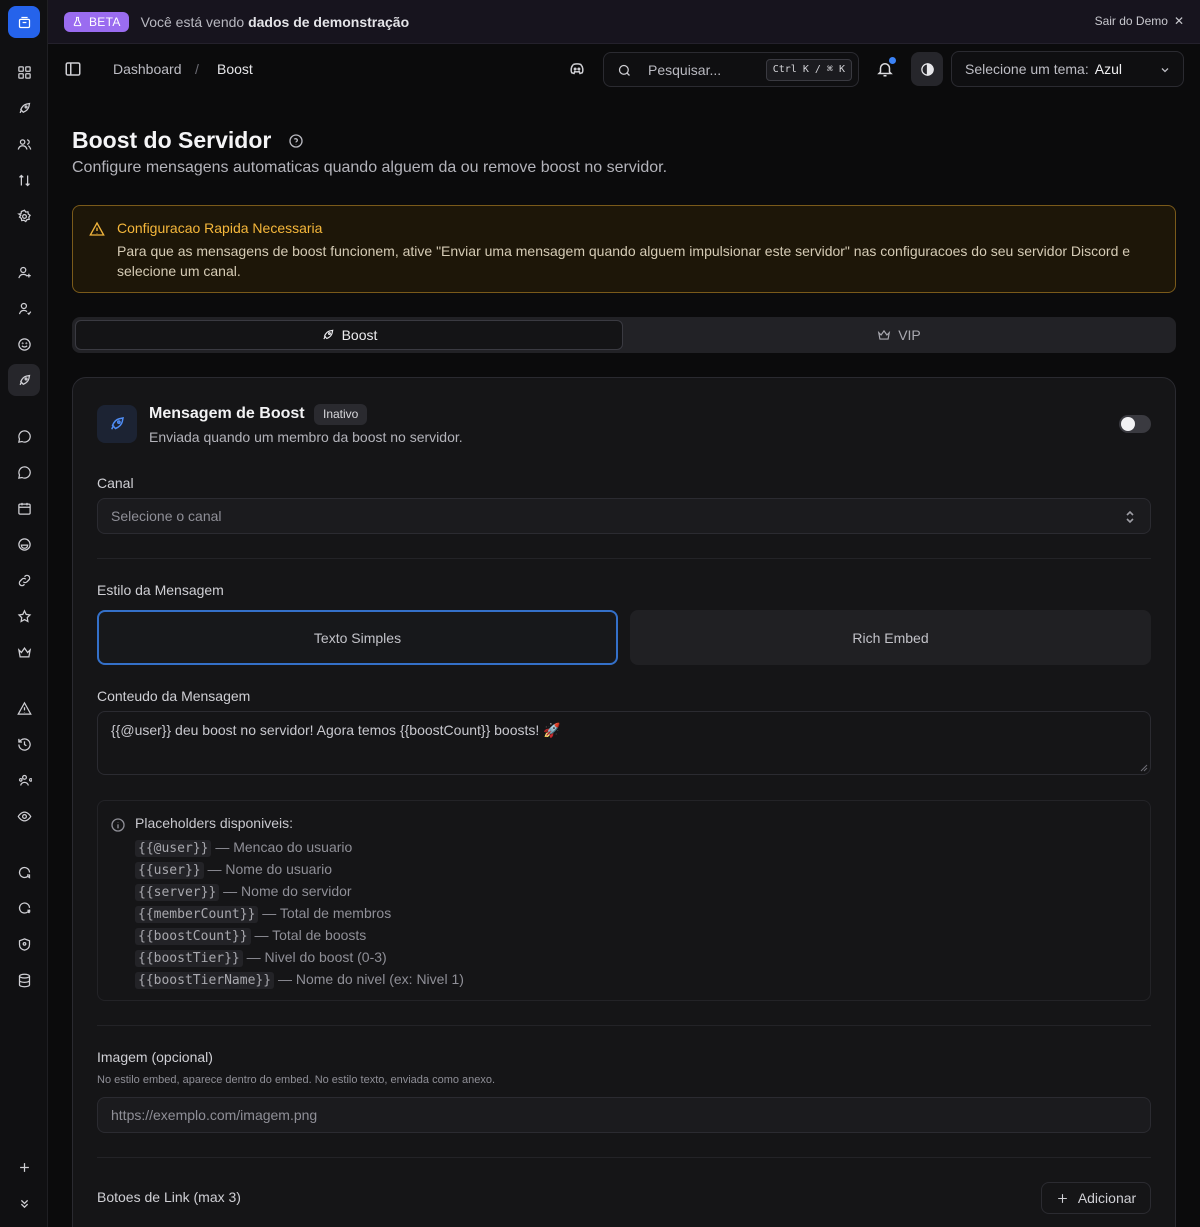 The height and width of the screenshot is (1227, 1200). I want to click on tab-vip: VIP, so click(899, 335).